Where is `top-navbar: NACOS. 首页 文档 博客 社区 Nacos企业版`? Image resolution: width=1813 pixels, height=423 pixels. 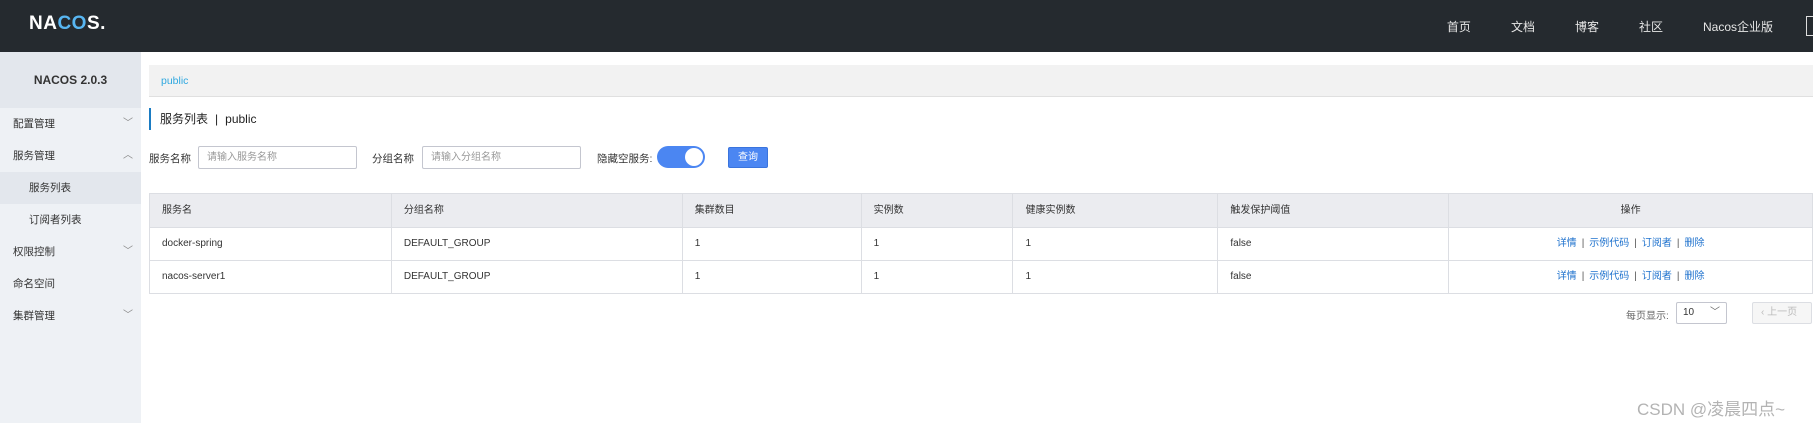 top-navbar: NACOS. 首页 文档 博客 社区 Nacos企业版 is located at coordinates (906, 26).